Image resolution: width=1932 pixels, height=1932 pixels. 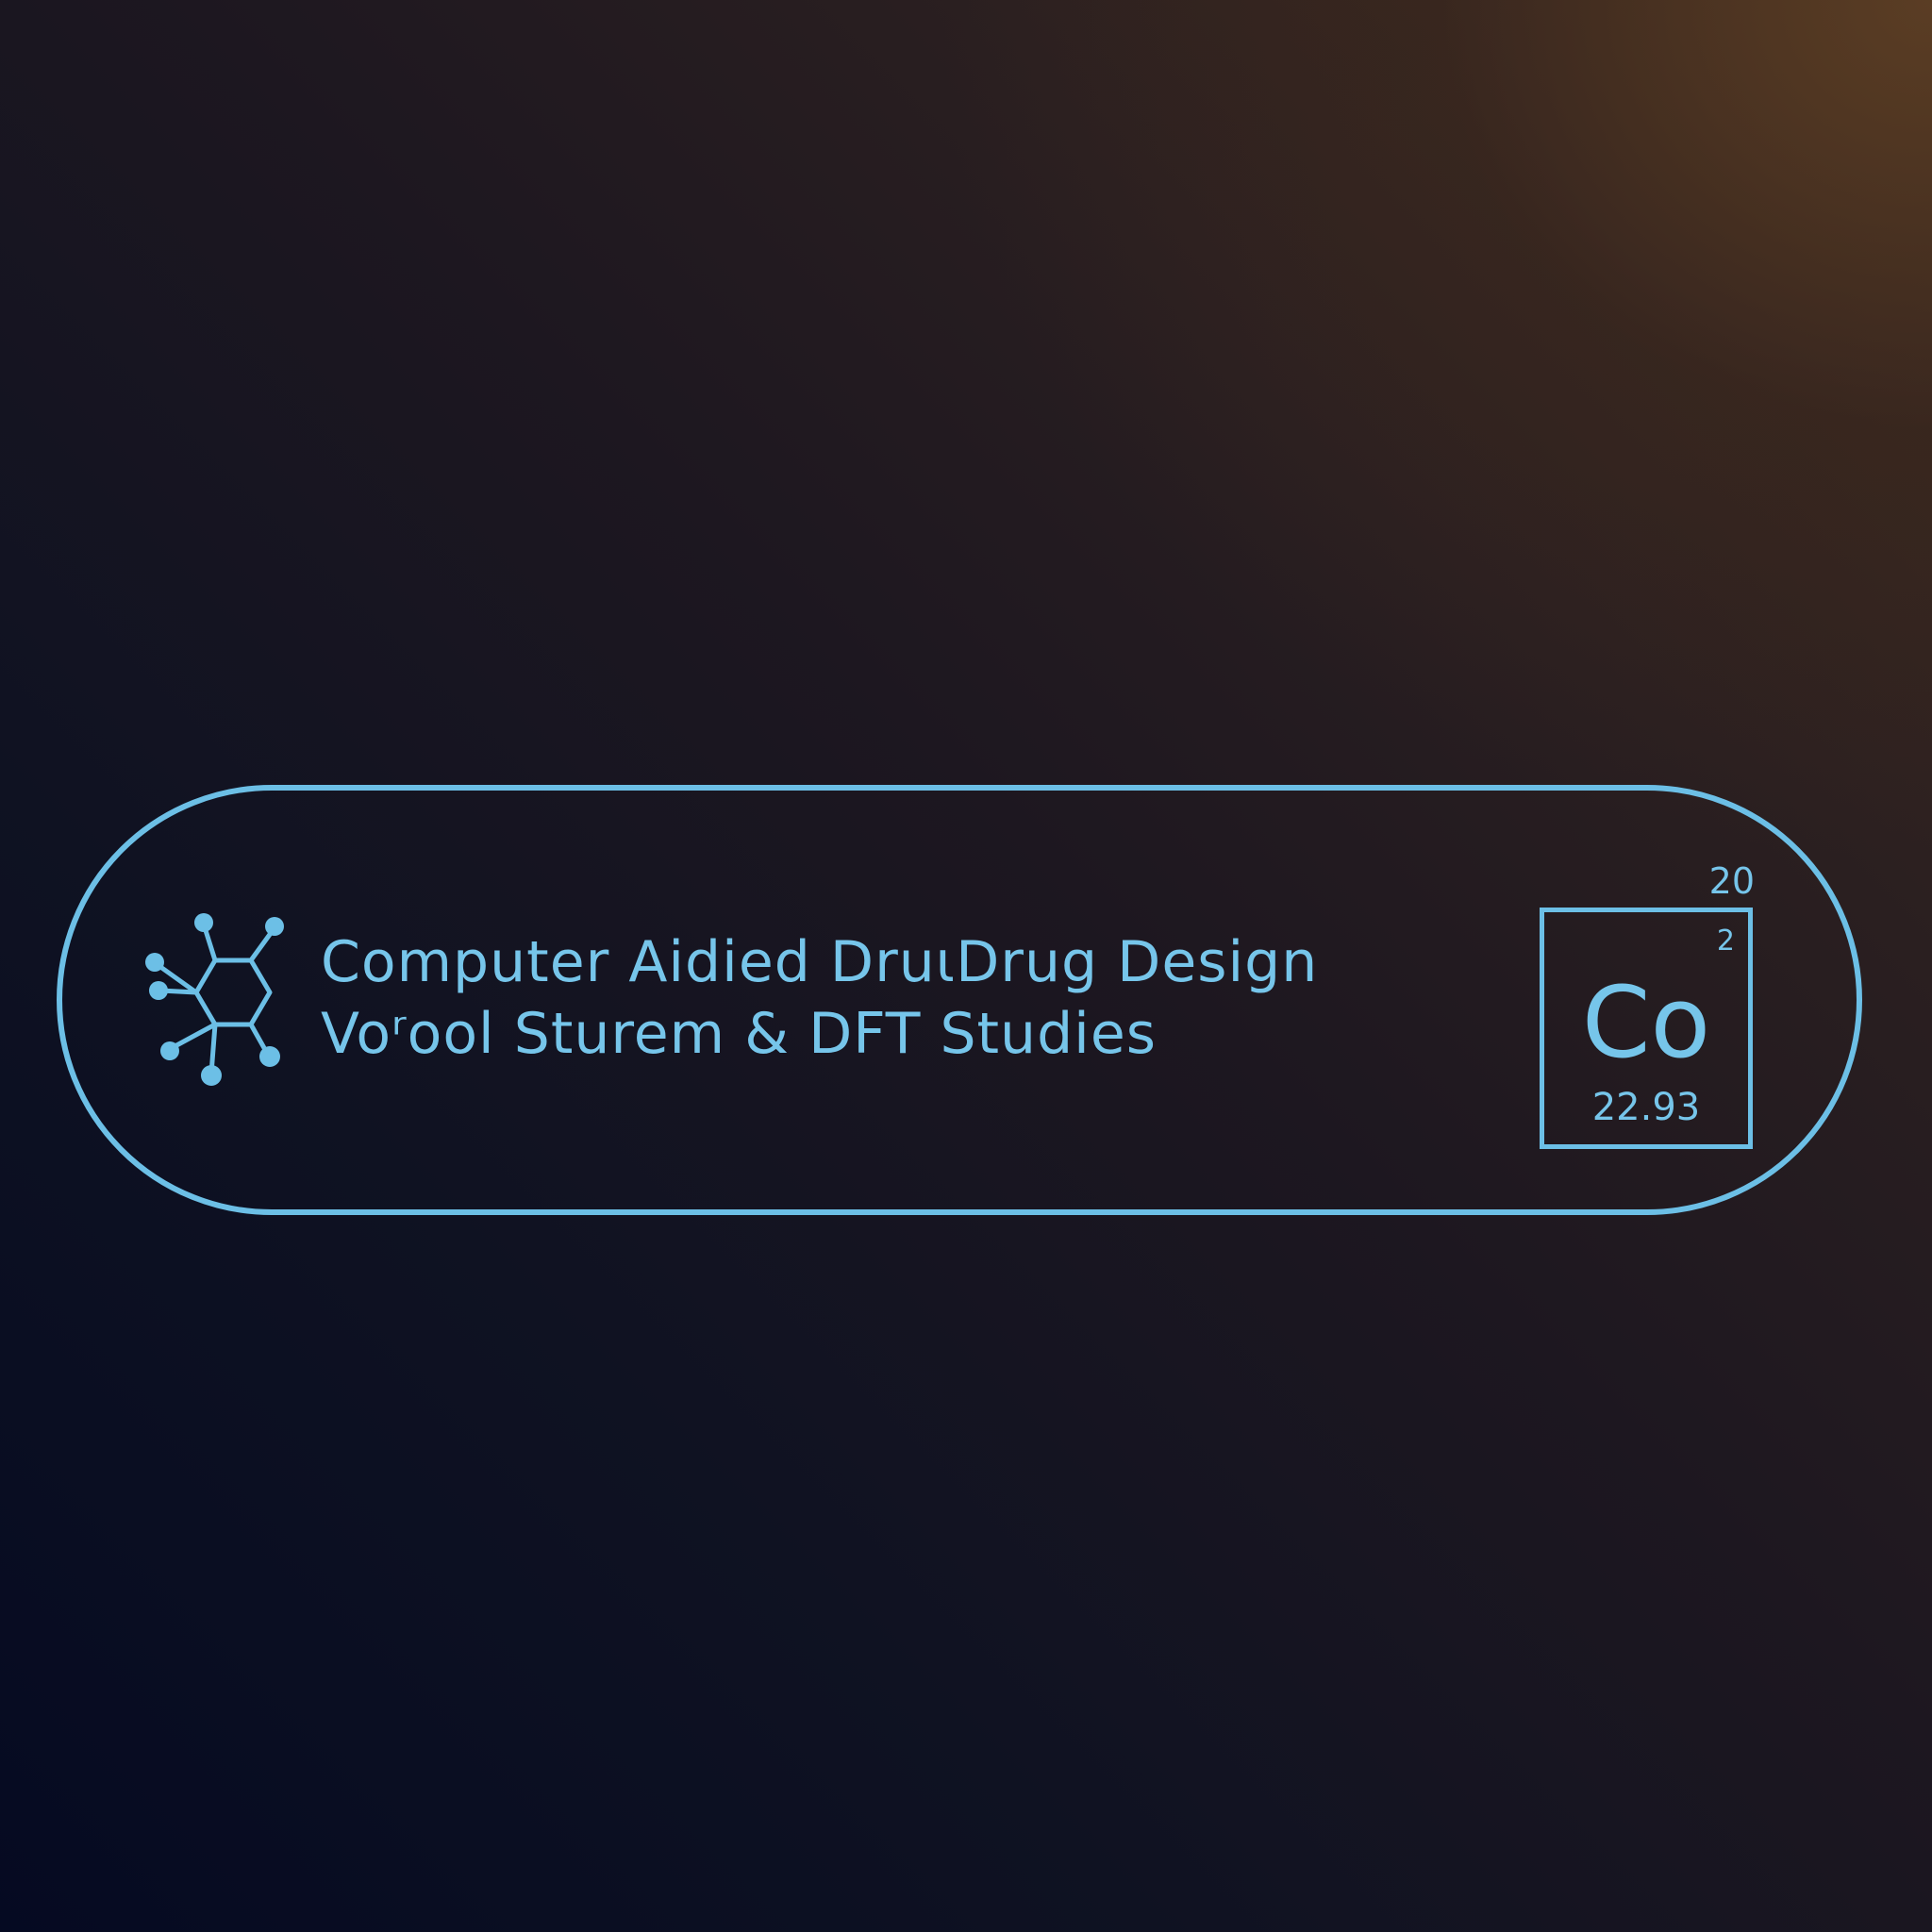 I want to click on element-tile: 2 Co 22.93, so click(x=1647, y=1028).